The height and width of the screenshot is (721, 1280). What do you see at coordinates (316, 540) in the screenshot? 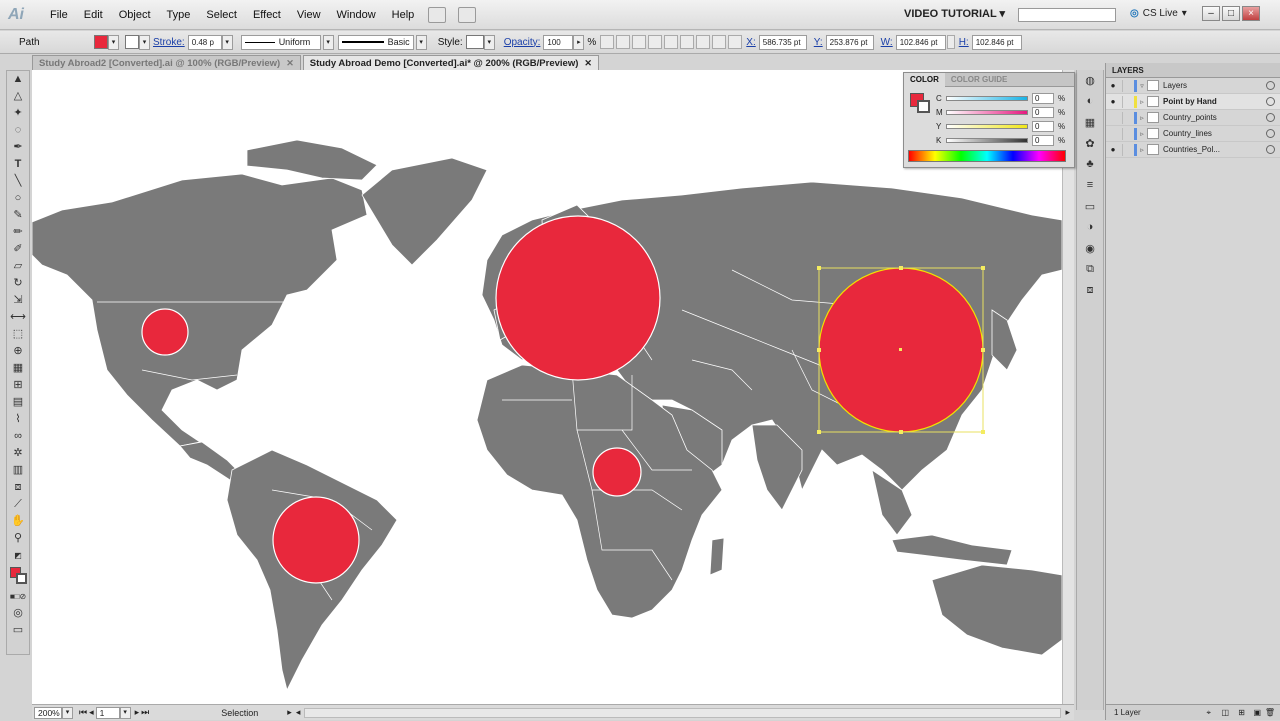
I see `bubble-south-america` at bounding box center [316, 540].